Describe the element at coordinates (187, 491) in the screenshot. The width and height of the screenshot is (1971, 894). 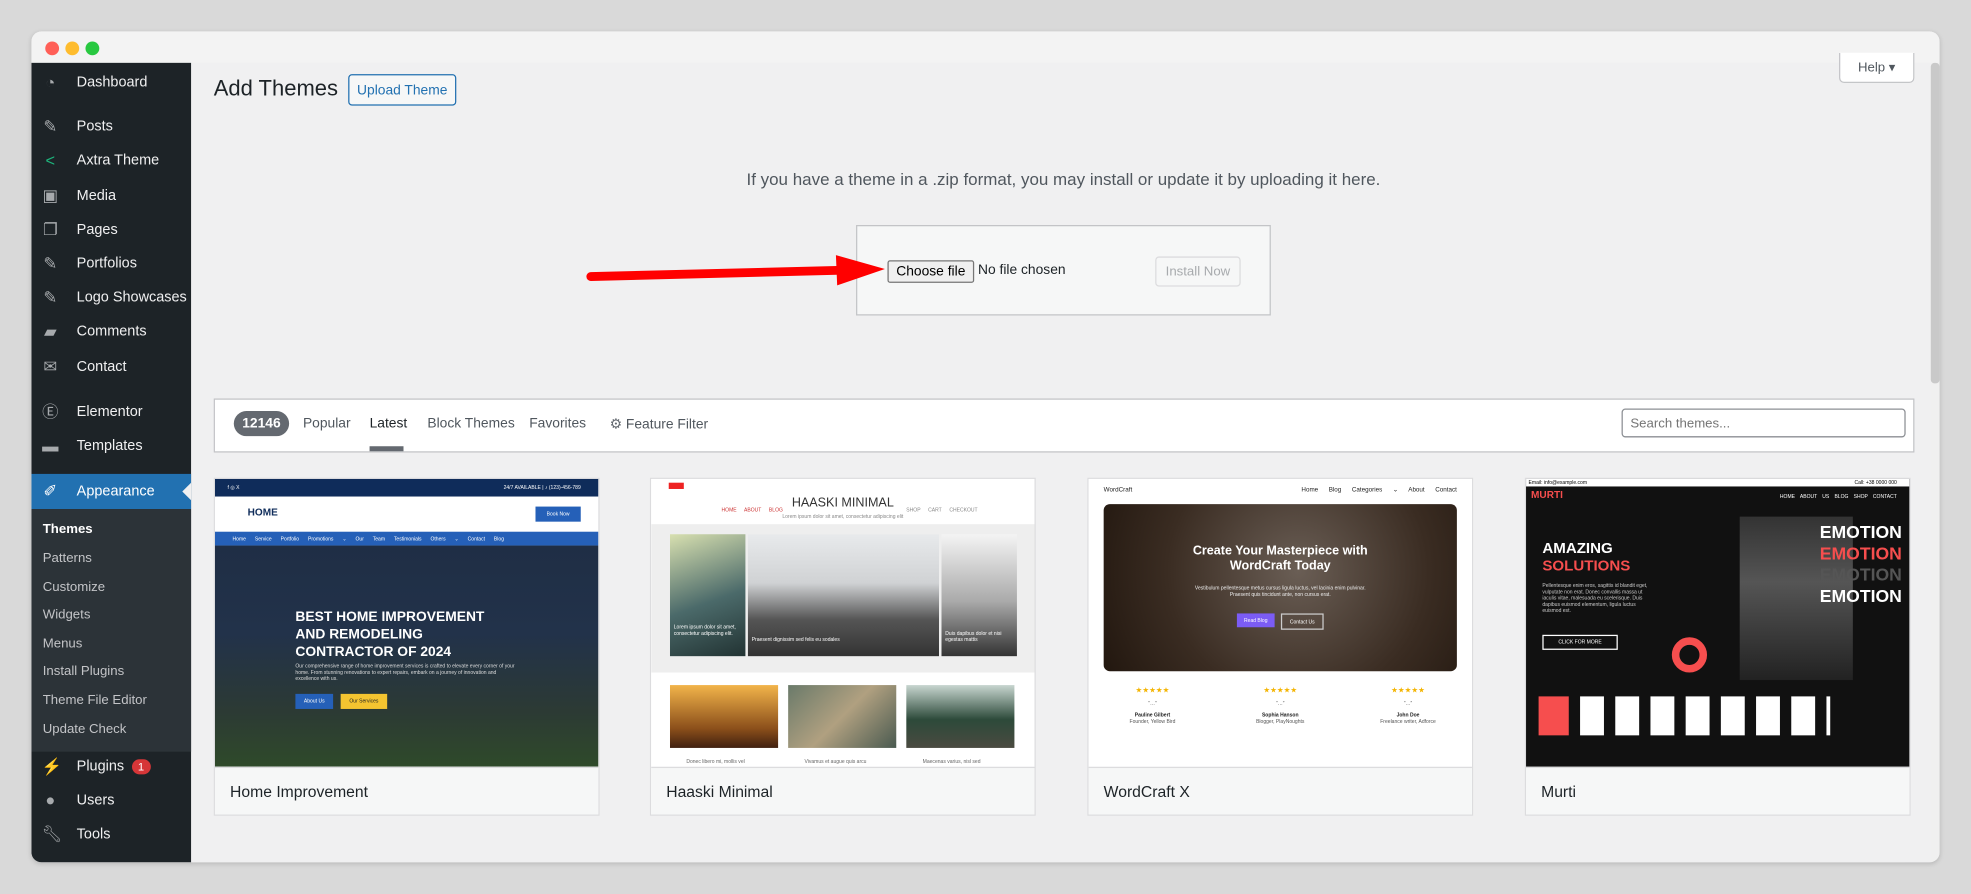
I see `current-menu-pointer` at that location.